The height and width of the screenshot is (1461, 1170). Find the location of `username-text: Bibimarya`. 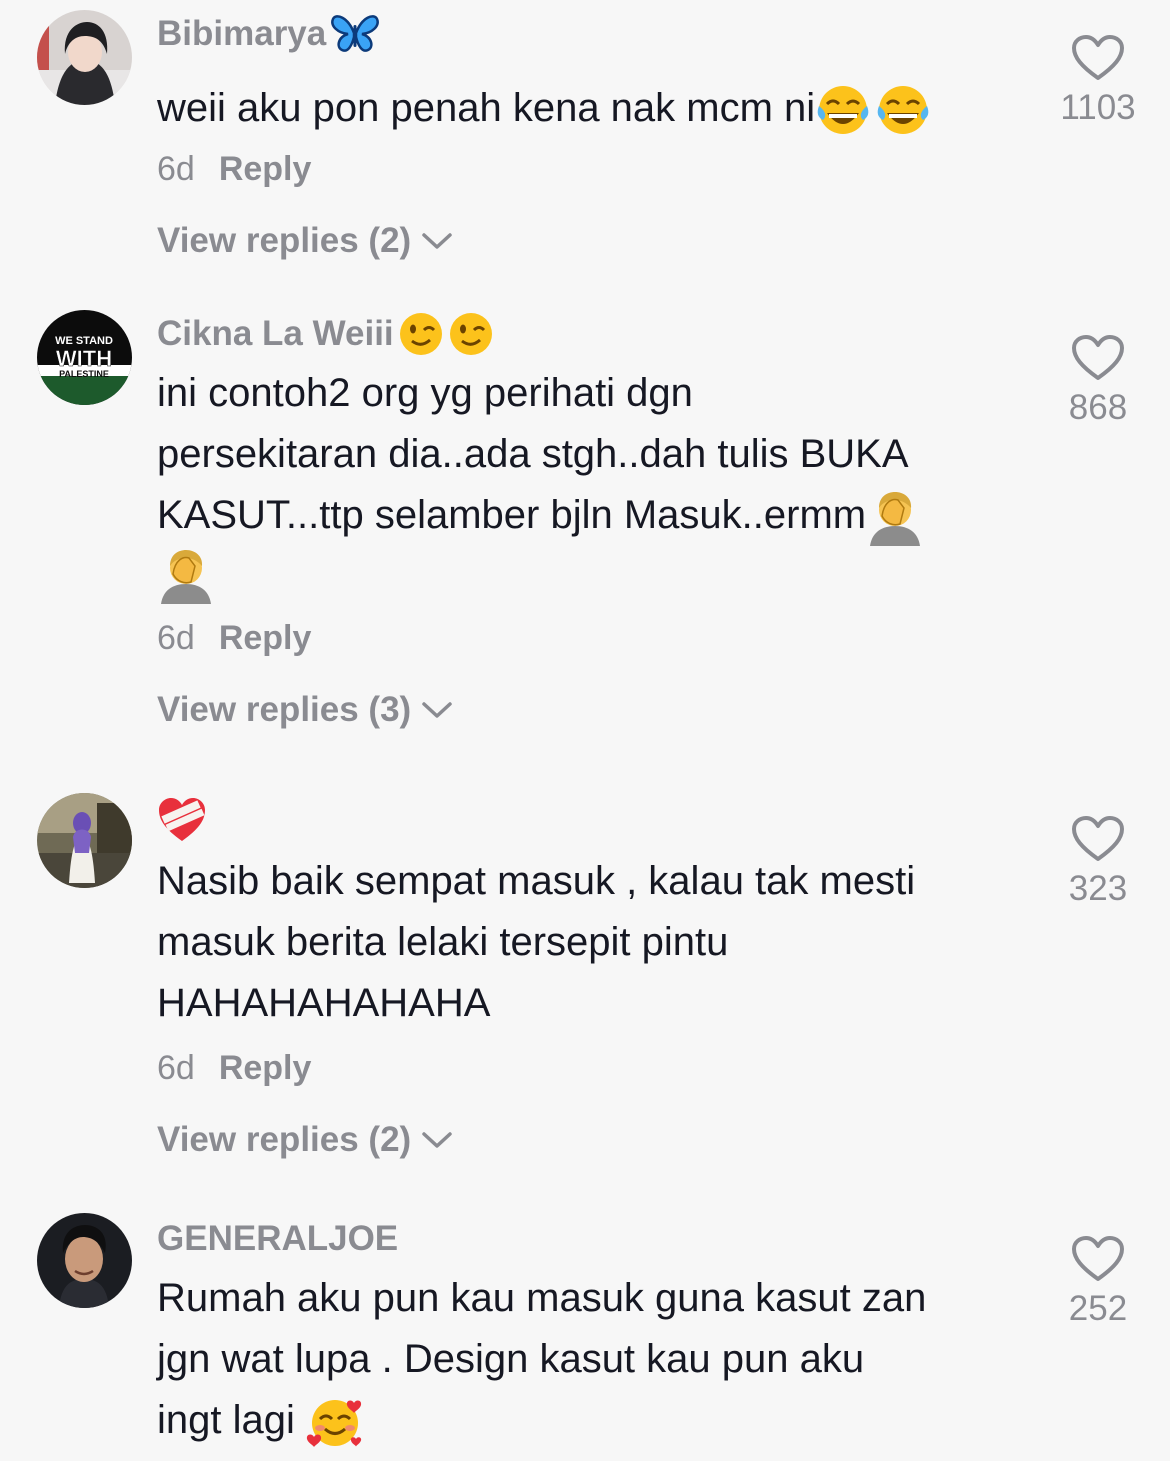

username-text: Bibimarya is located at coordinates (241, 34).